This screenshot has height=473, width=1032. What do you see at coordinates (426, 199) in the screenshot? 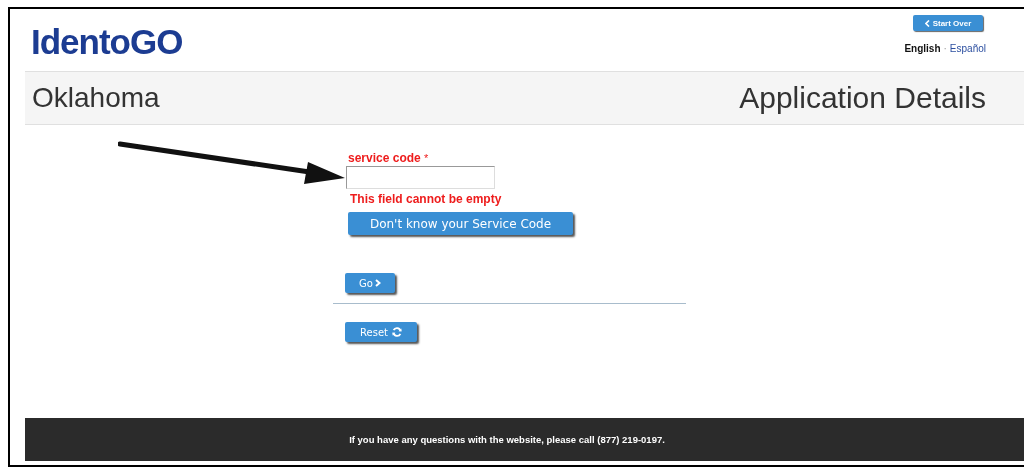
I see `error-message: This field cannot be empty` at bounding box center [426, 199].